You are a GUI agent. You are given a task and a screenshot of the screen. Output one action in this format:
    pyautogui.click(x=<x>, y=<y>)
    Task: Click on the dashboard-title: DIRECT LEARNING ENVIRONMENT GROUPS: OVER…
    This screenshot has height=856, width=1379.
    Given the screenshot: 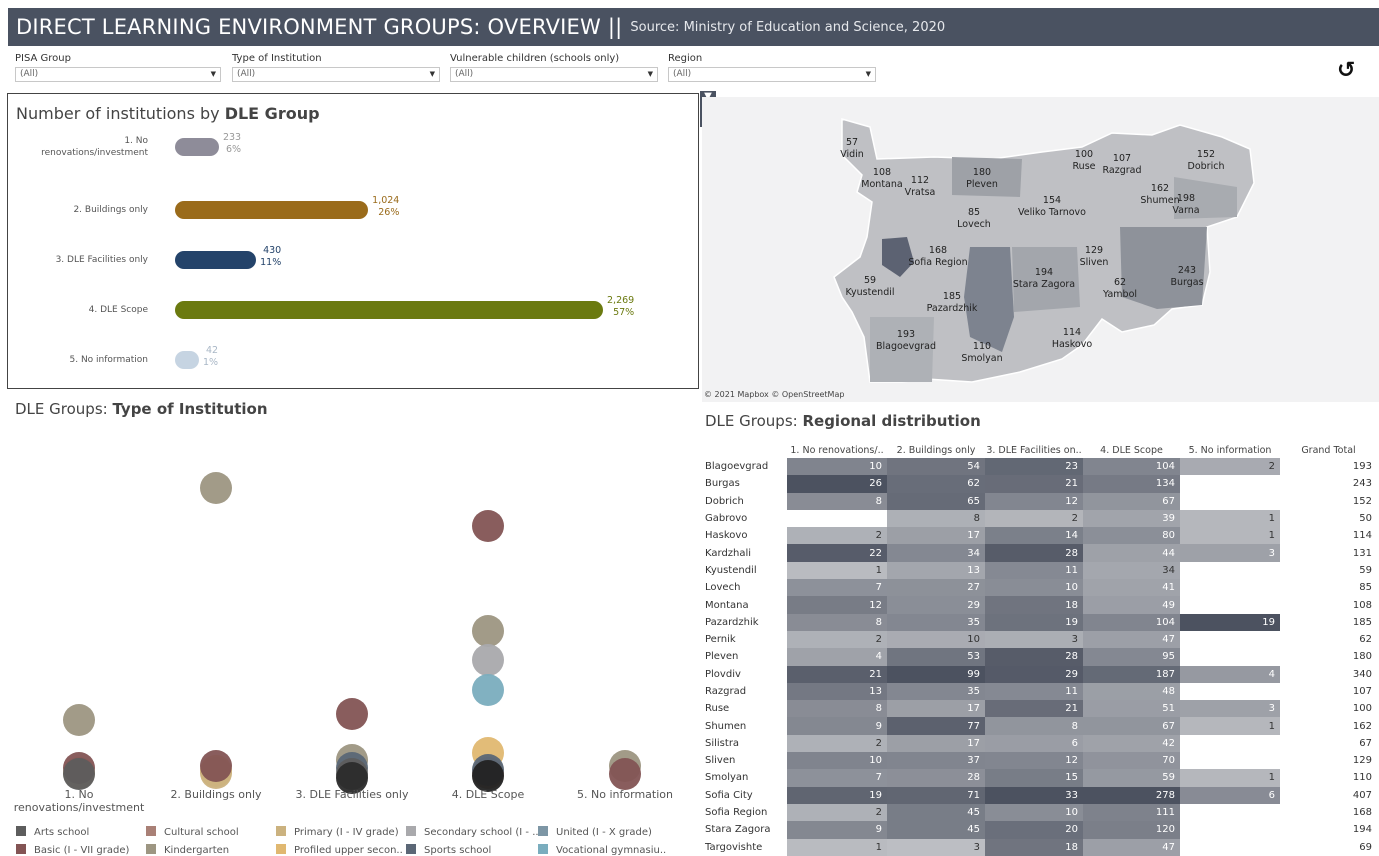 What is the action you would take?
    pyautogui.click(x=319, y=27)
    